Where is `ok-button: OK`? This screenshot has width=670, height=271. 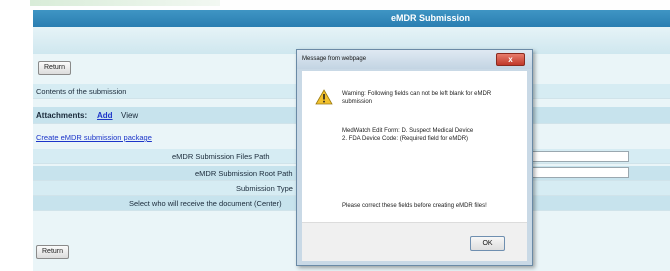
ok-button: OK is located at coordinates (487, 243).